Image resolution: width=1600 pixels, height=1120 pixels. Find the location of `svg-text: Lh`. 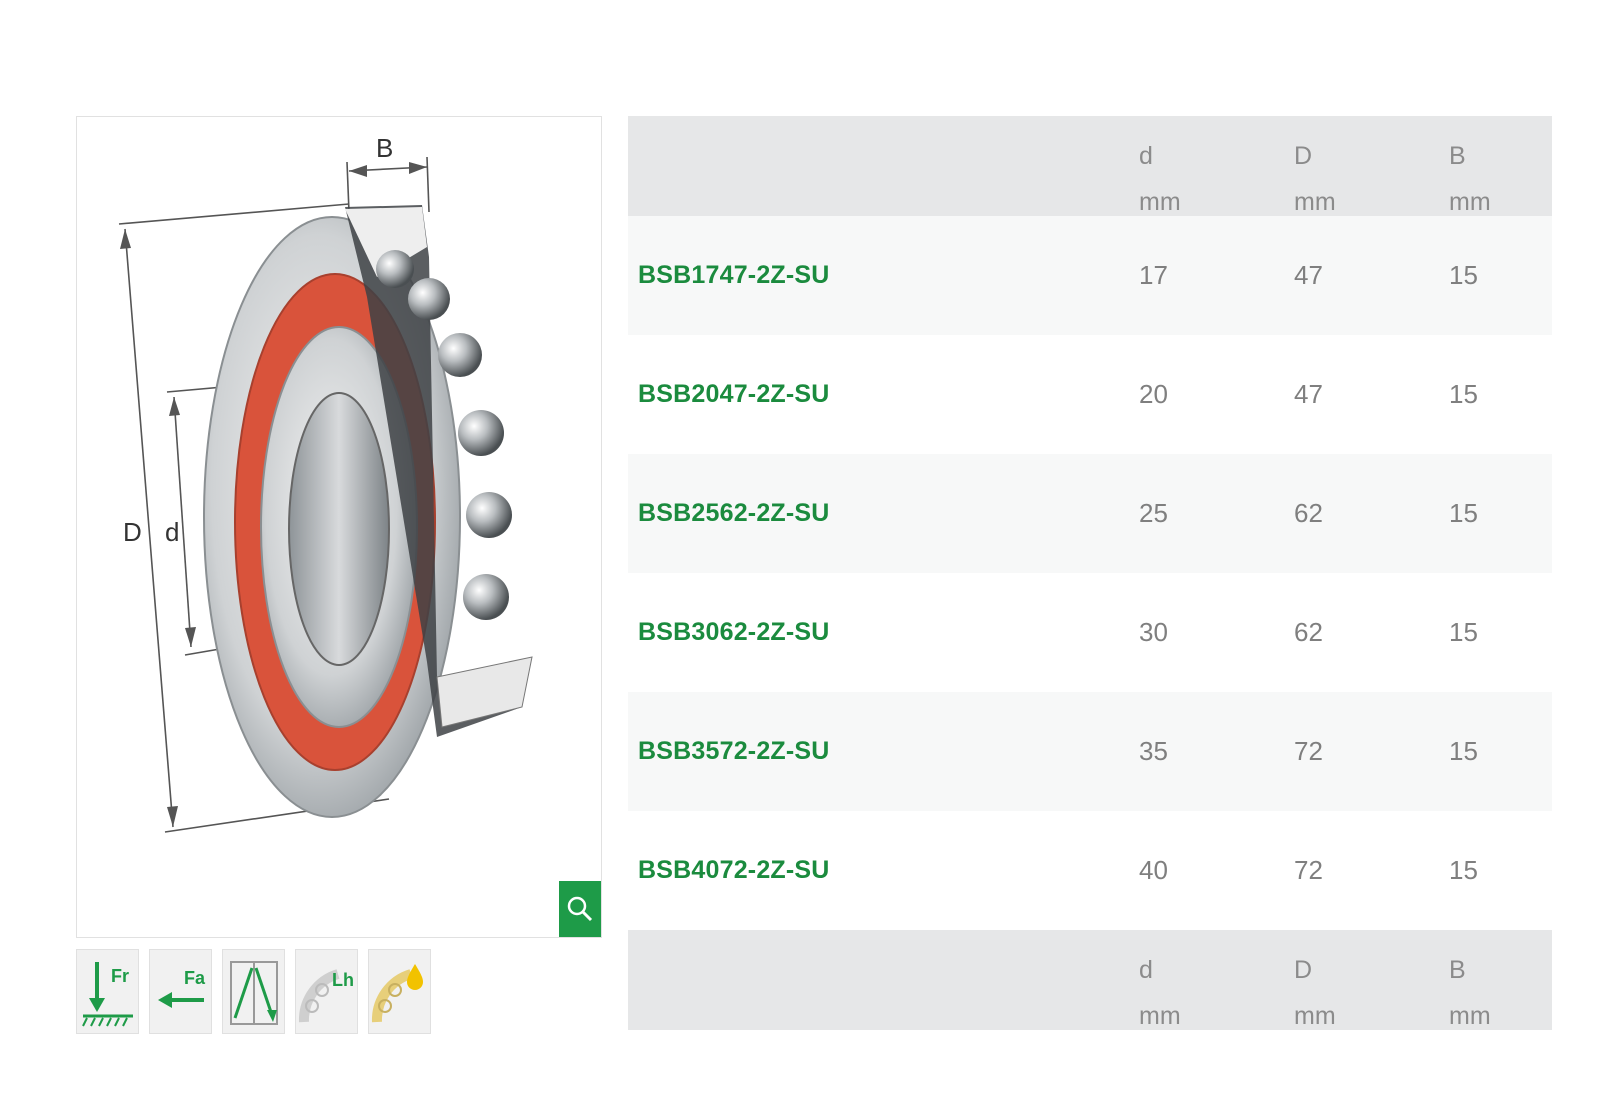

svg-text: Lh is located at coordinates (343, 980).